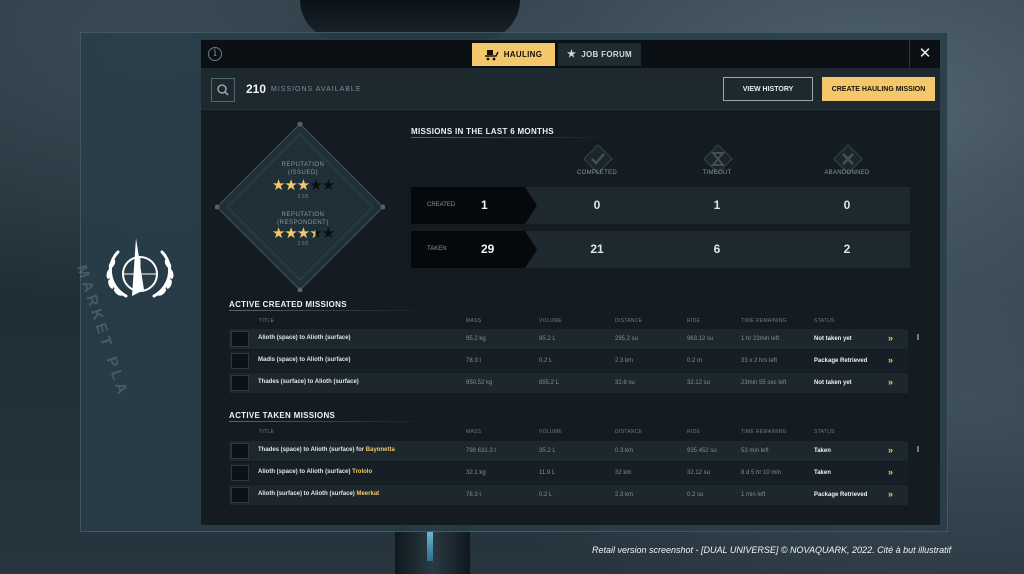 This screenshot has height=574, width=1024. What do you see at coordinates (476, 473) in the screenshot?
I see `mission-mass: 32.1 kg` at bounding box center [476, 473].